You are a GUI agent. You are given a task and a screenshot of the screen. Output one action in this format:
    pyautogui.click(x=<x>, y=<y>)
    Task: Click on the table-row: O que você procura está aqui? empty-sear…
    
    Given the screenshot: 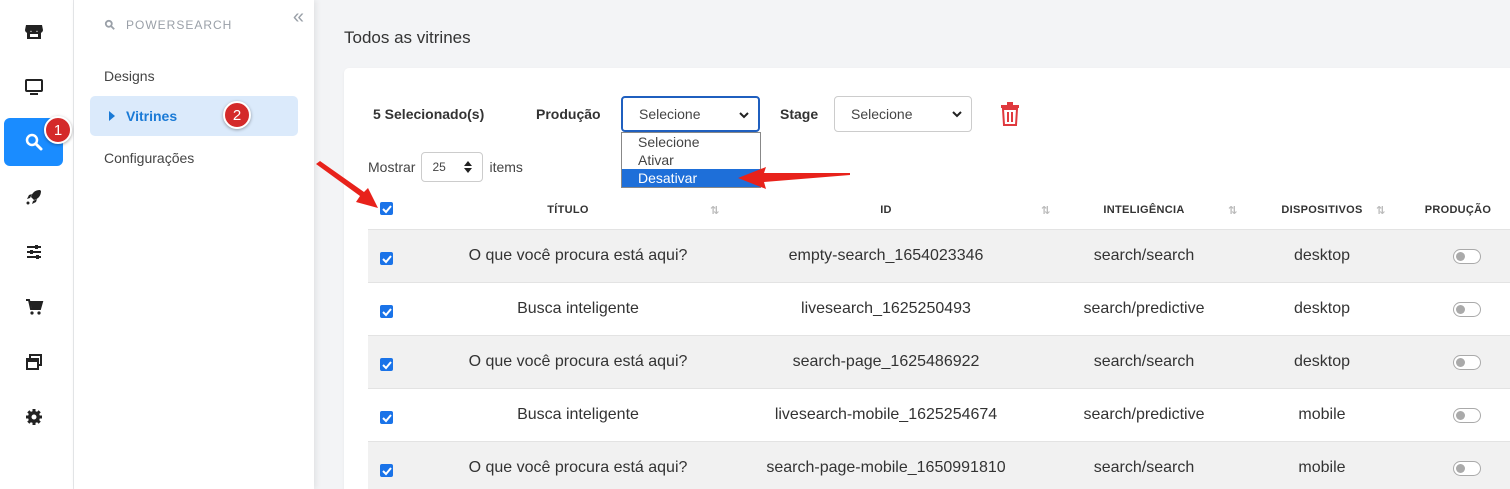 What is the action you would take?
    pyautogui.click(x=939, y=255)
    